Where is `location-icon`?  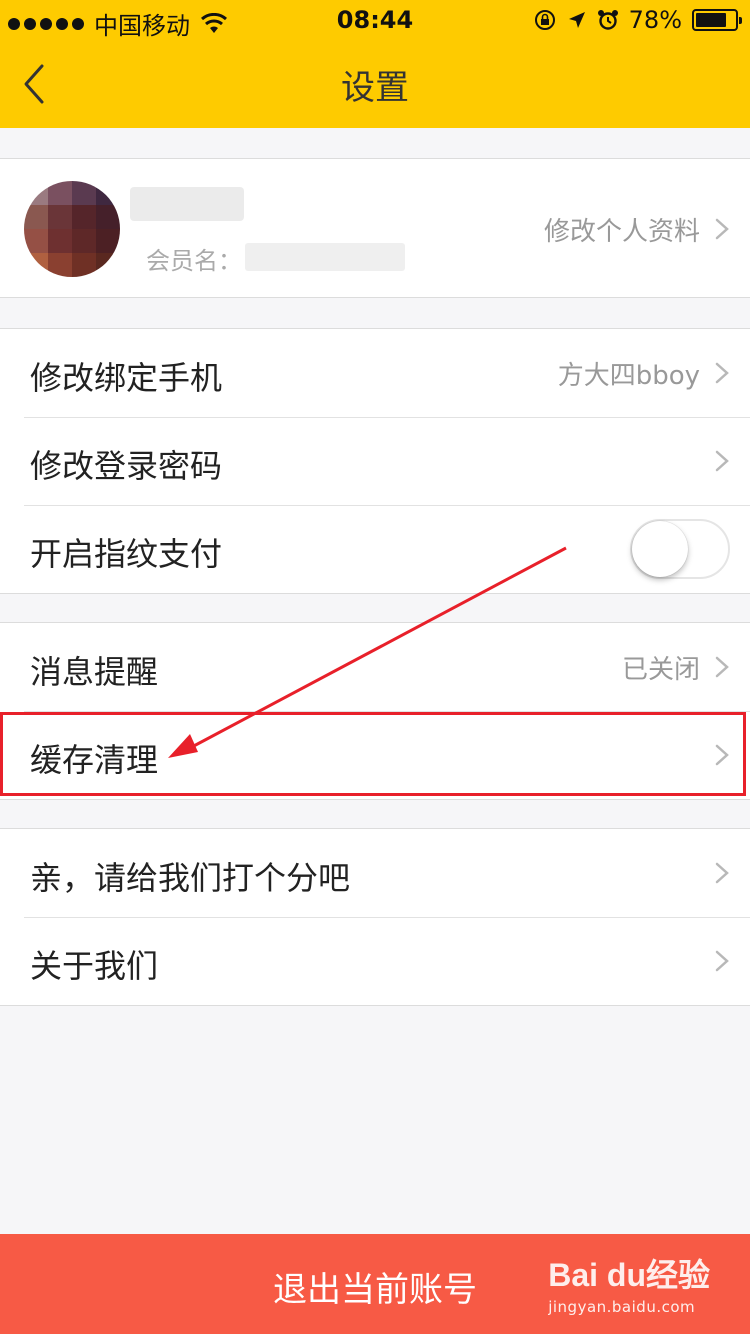
location-icon is located at coordinates (576, 20).